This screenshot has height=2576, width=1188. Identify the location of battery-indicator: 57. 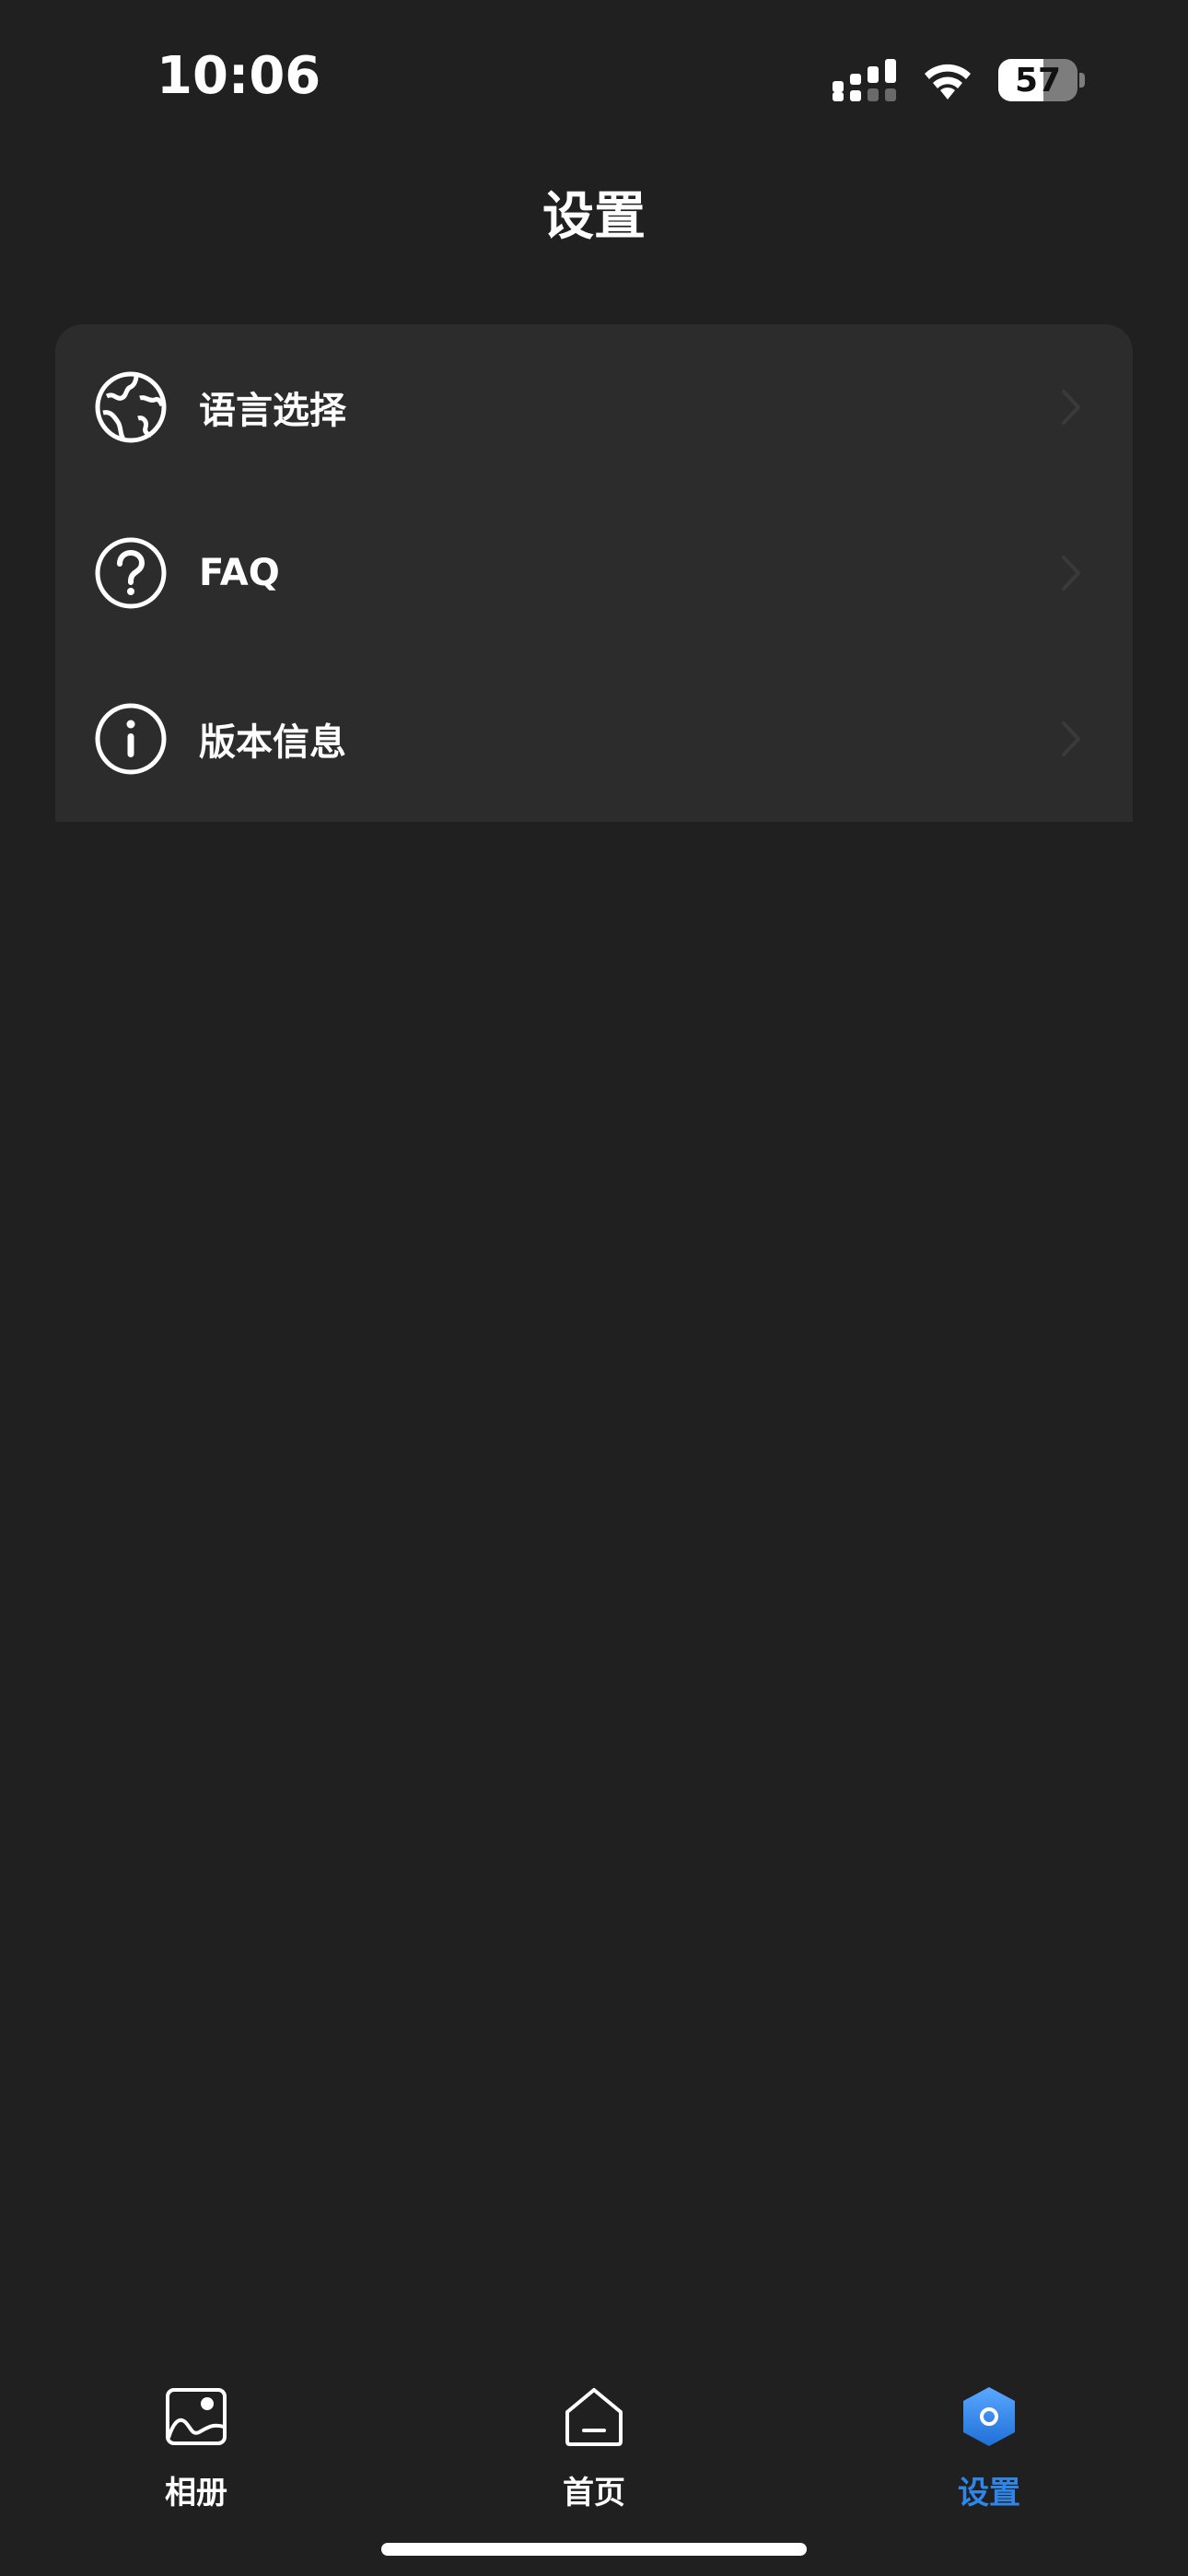
(1037, 80).